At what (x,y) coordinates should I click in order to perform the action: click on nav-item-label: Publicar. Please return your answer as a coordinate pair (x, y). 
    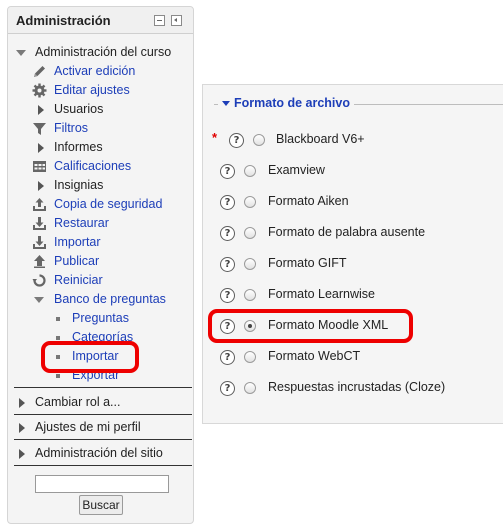
    Looking at the image, I should click on (76, 261).